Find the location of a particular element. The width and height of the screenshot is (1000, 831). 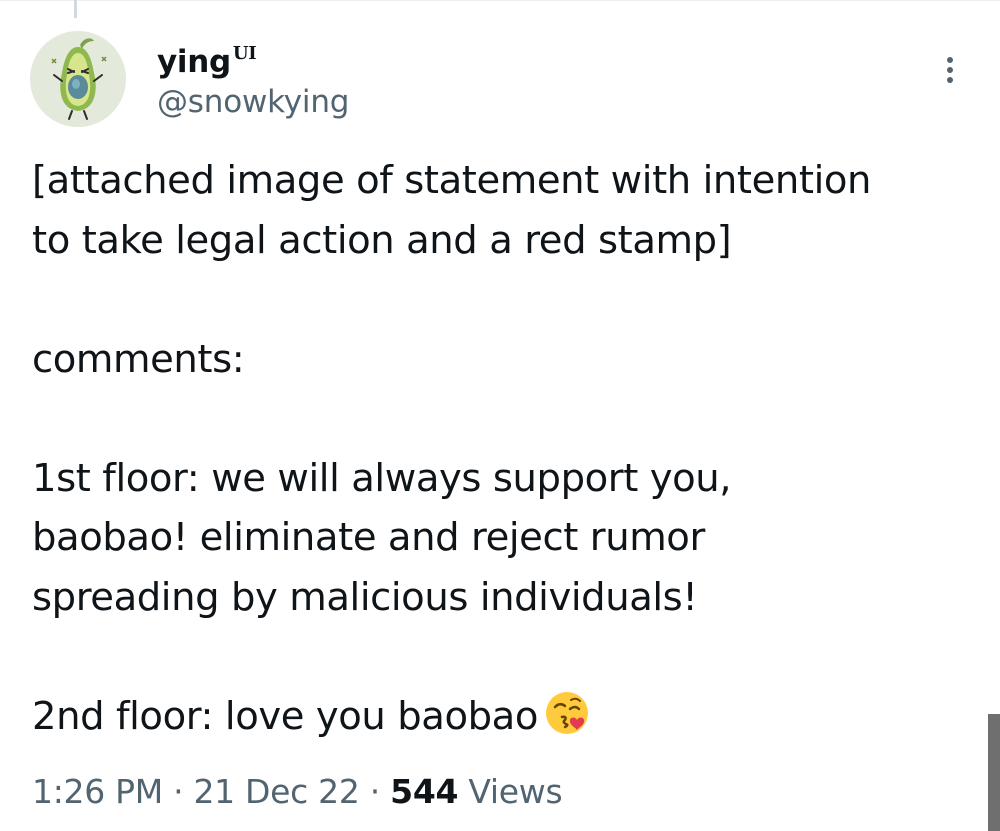

more-options-button is located at coordinates (950, 70).